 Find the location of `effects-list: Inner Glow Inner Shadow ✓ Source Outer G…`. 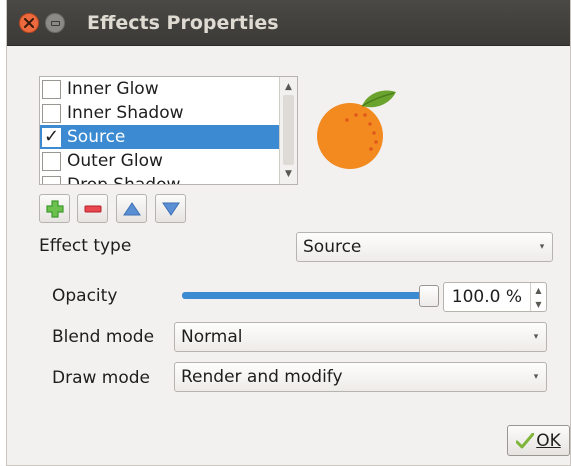

effects-list: Inner Glow Inner Shadow ✓ Source Outer G… is located at coordinates (168, 130).